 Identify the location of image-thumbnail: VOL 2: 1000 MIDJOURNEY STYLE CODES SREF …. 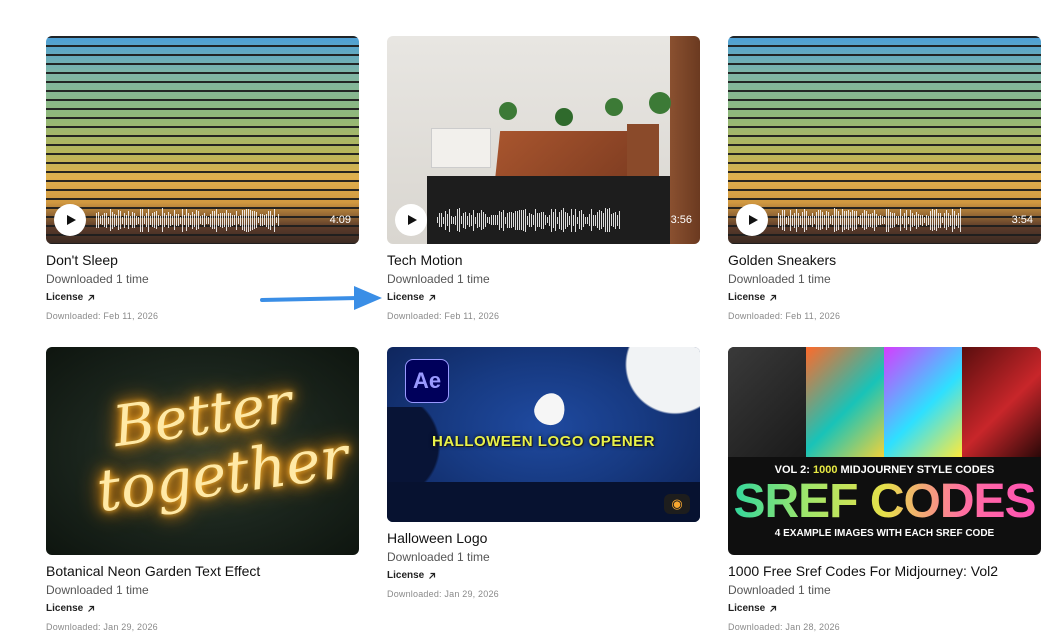
(884, 451).